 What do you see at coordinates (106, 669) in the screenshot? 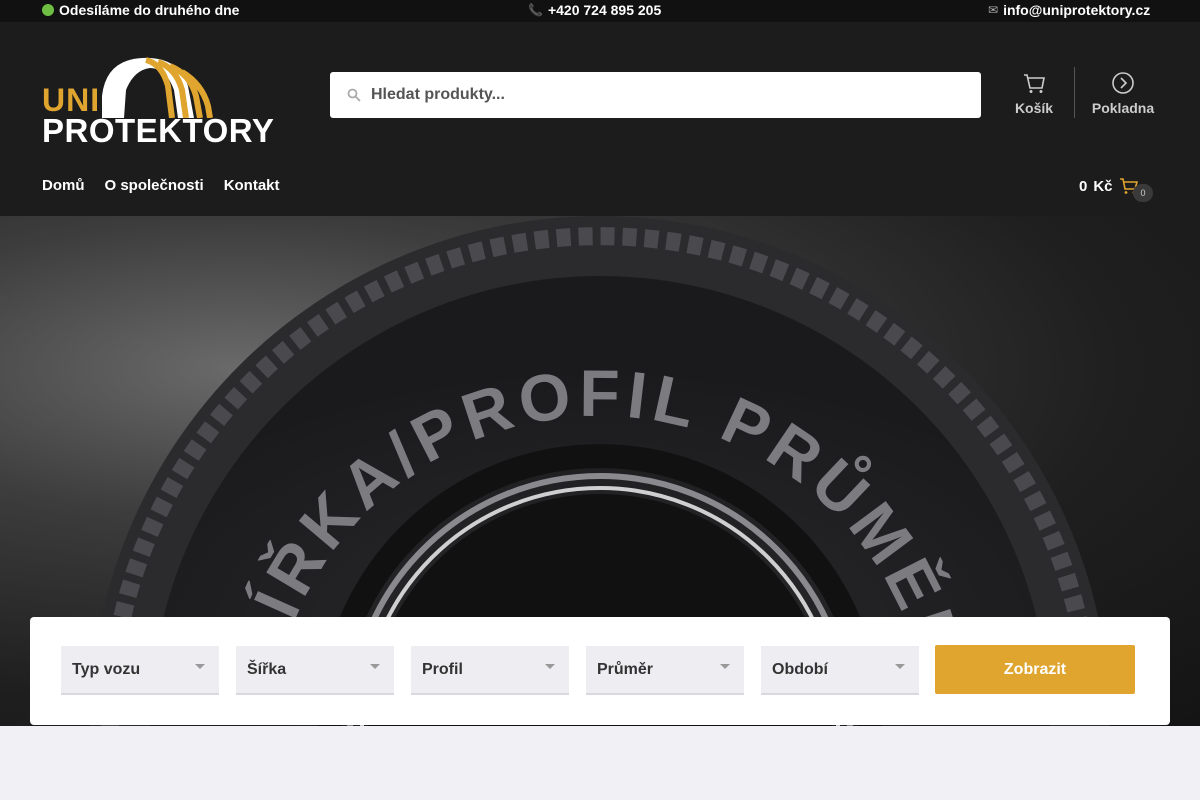
I see `select-vehicle-type-label: Typ vozu` at bounding box center [106, 669].